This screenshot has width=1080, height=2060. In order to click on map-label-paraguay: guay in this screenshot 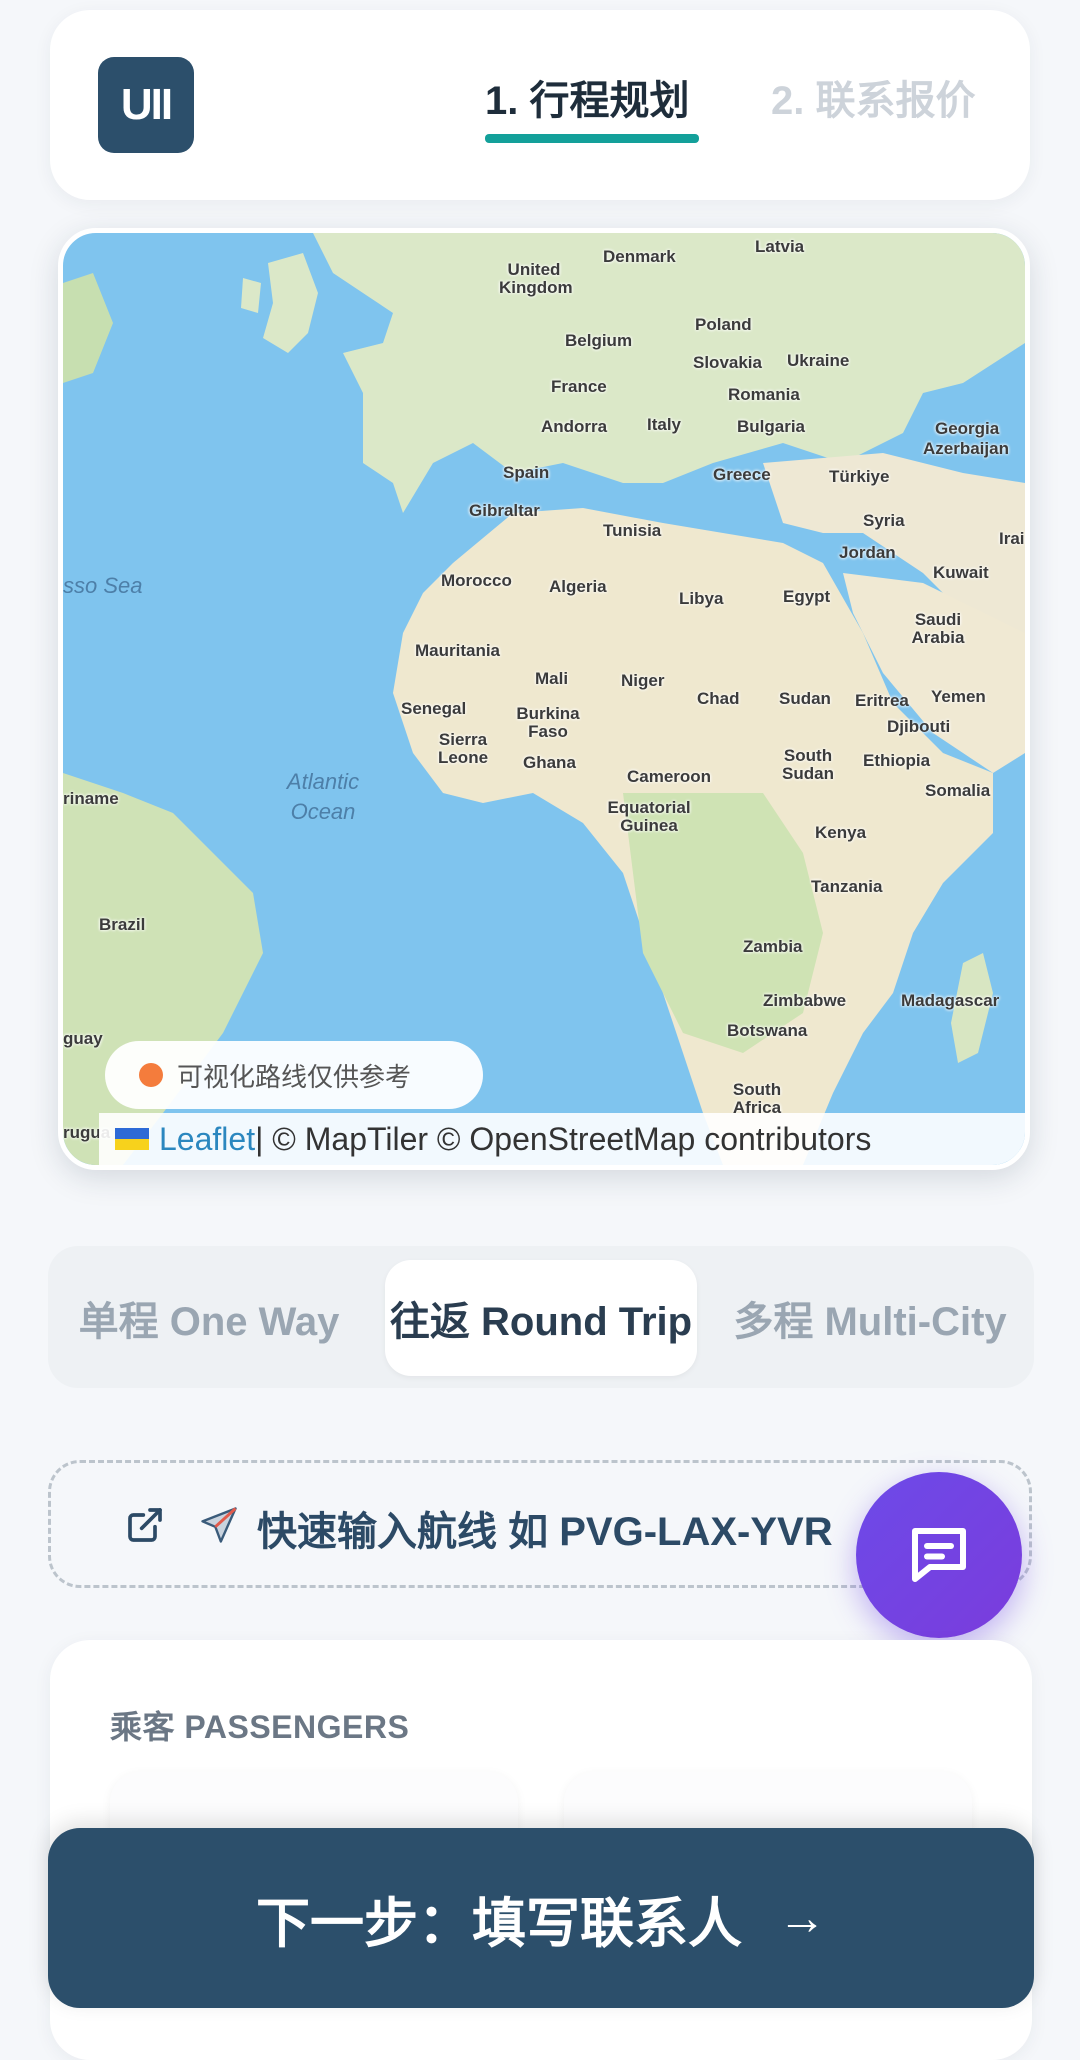, I will do `click(83, 1038)`.